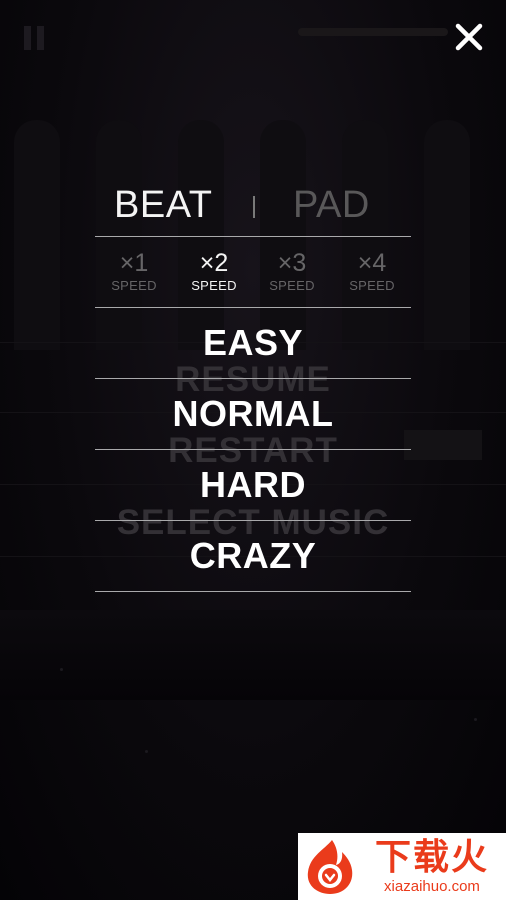  I want to click on difficulty-easy: EASY, so click(253, 343).